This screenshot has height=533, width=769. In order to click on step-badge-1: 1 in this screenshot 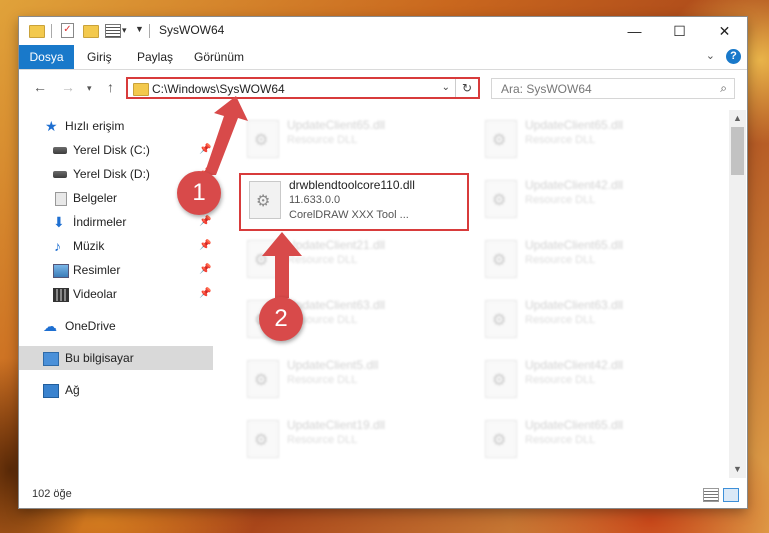, I will do `click(199, 193)`.